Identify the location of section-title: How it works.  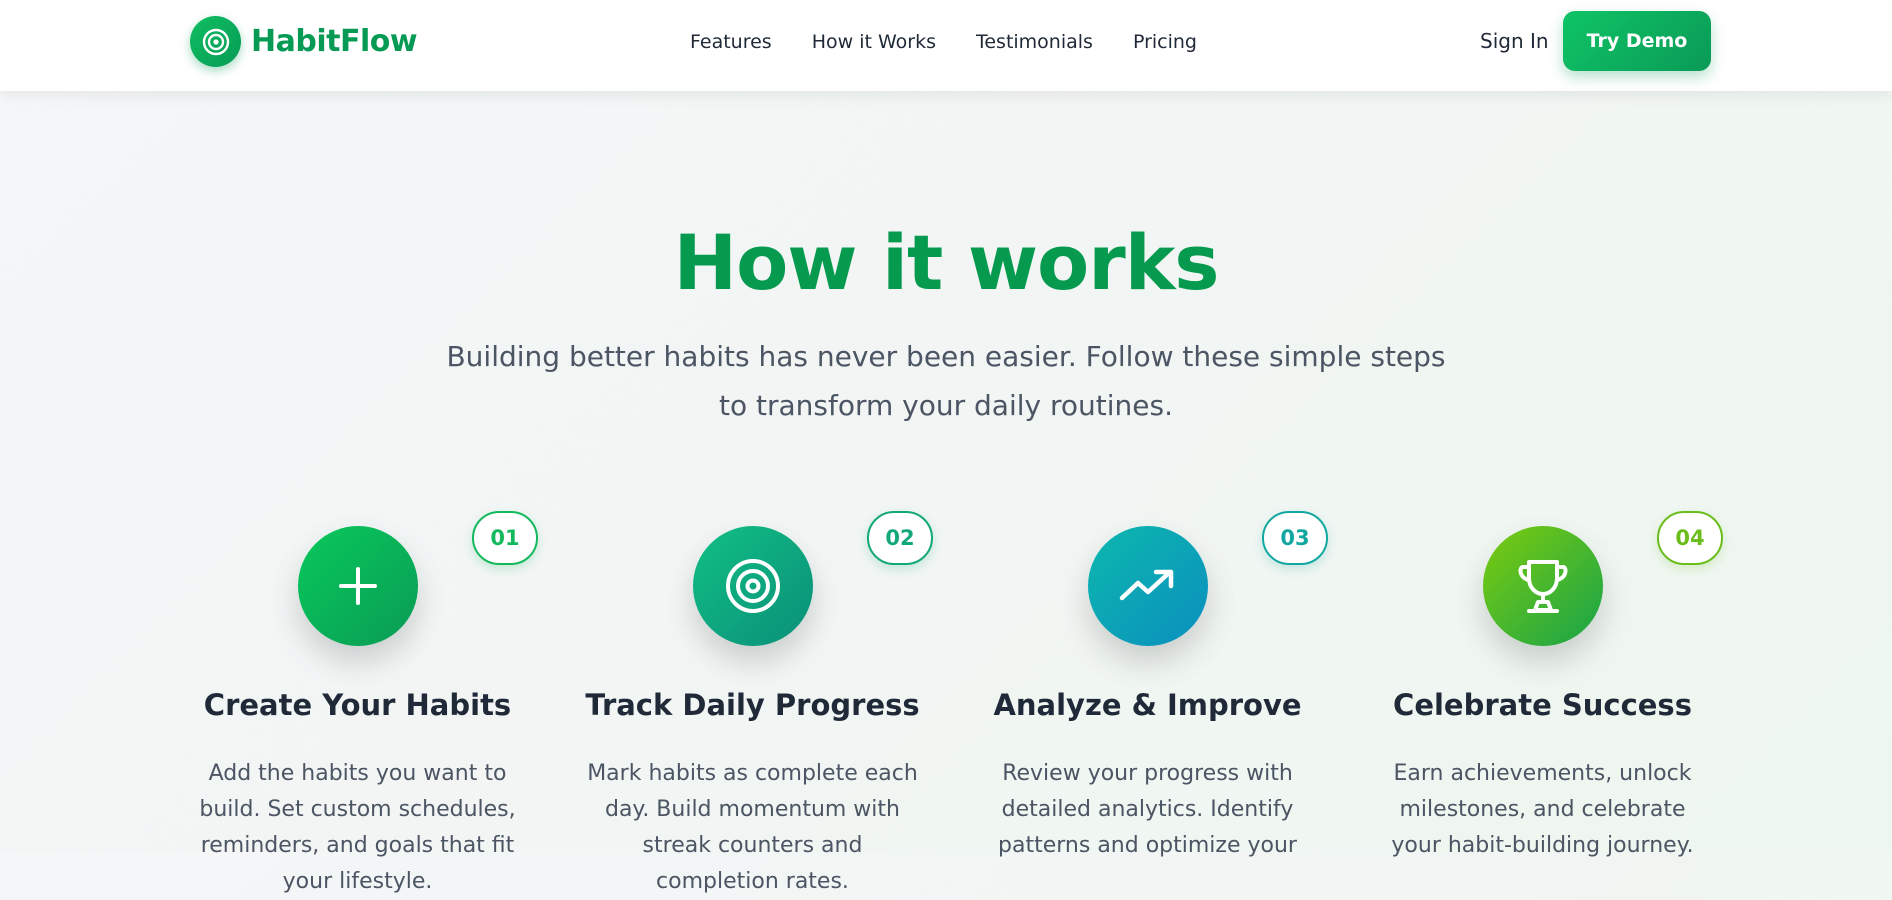
(946, 262).